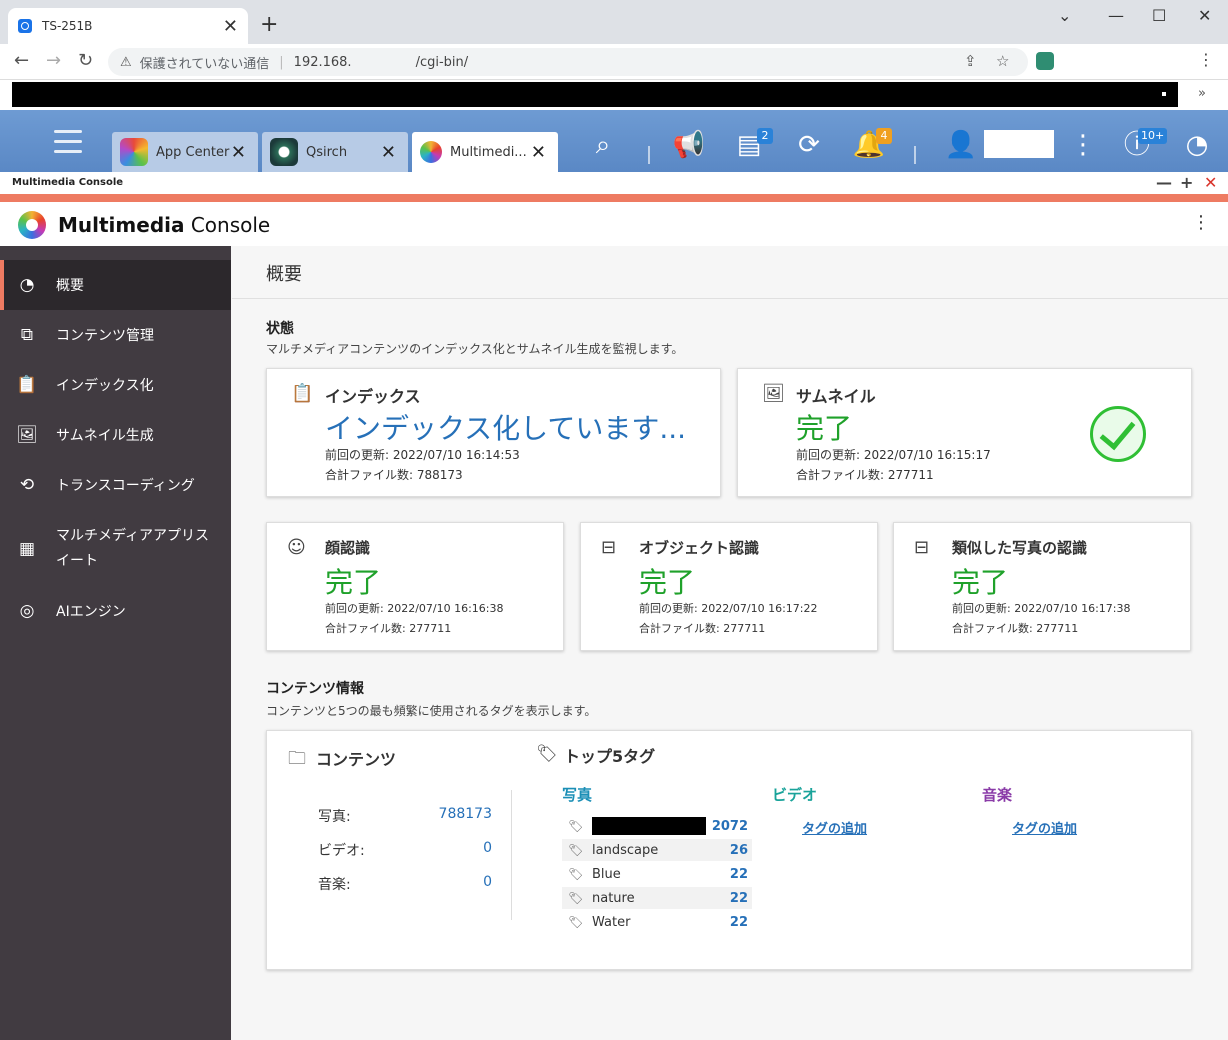  I want to click on sidebar-item-thumbnail: 🖼 サムネイル生成, so click(115, 435).